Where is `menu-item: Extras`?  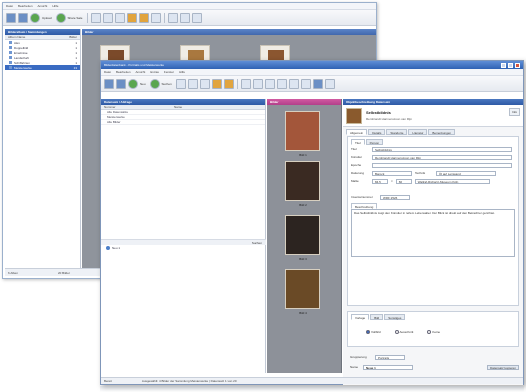
menu-item: Extras is located at coordinates (154, 72).